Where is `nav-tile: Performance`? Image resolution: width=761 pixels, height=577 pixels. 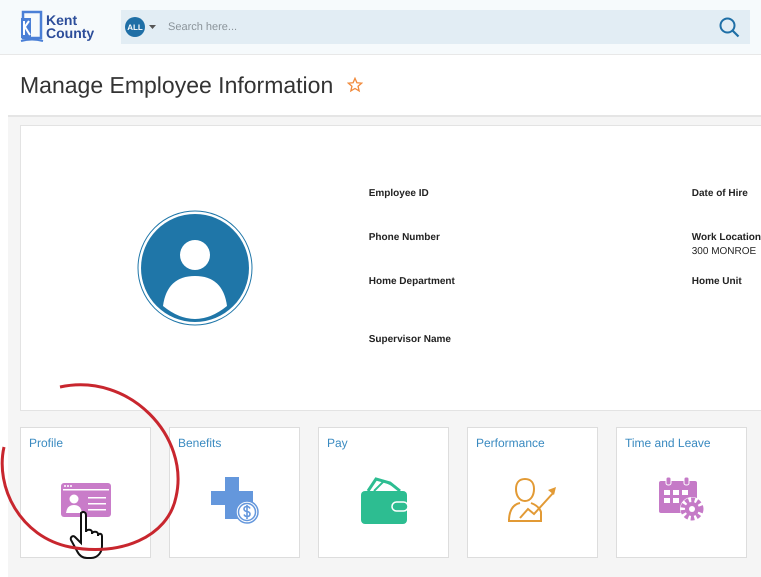 nav-tile: Performance is located at coordinates (532, 492).